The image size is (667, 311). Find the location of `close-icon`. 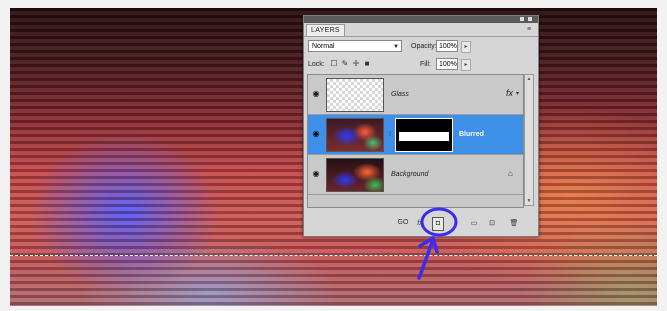

close-icon is located at coordinates (530, 19).